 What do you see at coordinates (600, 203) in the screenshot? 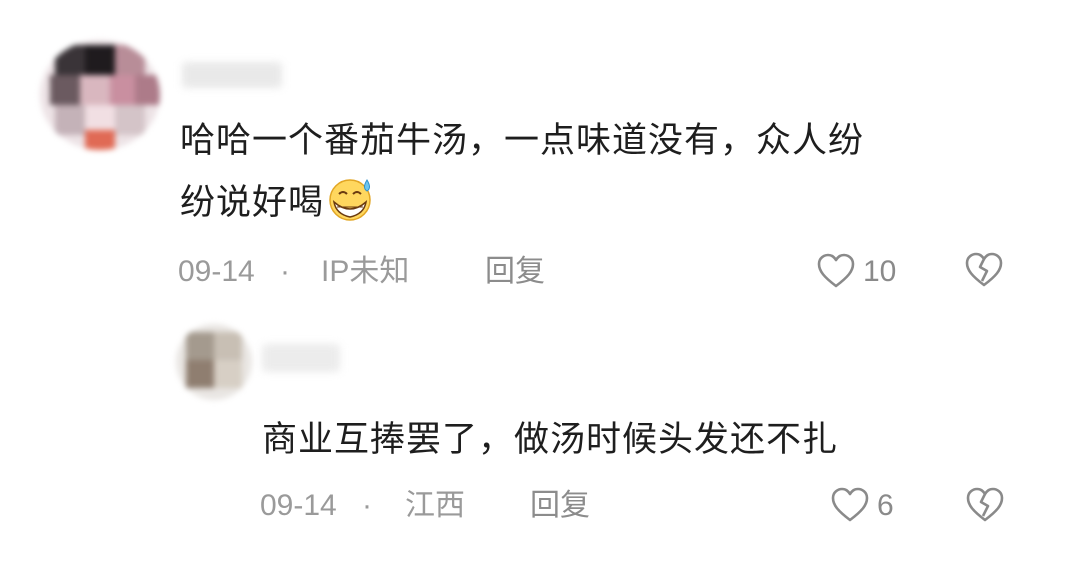
I see `comment-text-line: 纷说好喝` at bounding box center [600, 203].